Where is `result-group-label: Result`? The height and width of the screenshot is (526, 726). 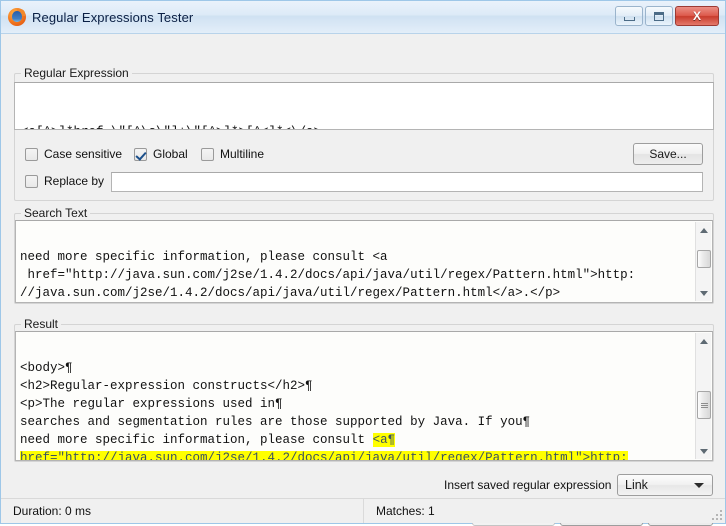 result-group-label: Result is located at coordinates (41, 324).